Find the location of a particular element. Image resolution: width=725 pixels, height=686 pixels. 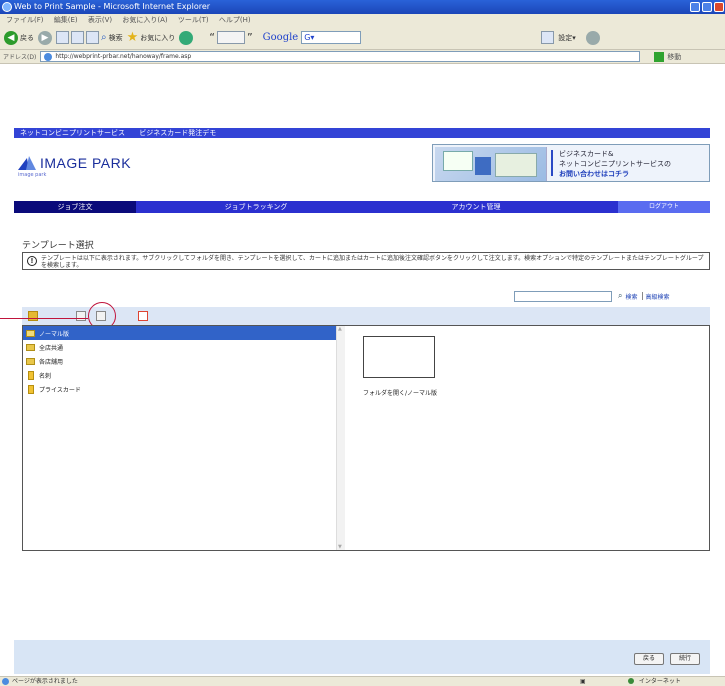

go-button: 移動 is located at coordinates (674, 57).